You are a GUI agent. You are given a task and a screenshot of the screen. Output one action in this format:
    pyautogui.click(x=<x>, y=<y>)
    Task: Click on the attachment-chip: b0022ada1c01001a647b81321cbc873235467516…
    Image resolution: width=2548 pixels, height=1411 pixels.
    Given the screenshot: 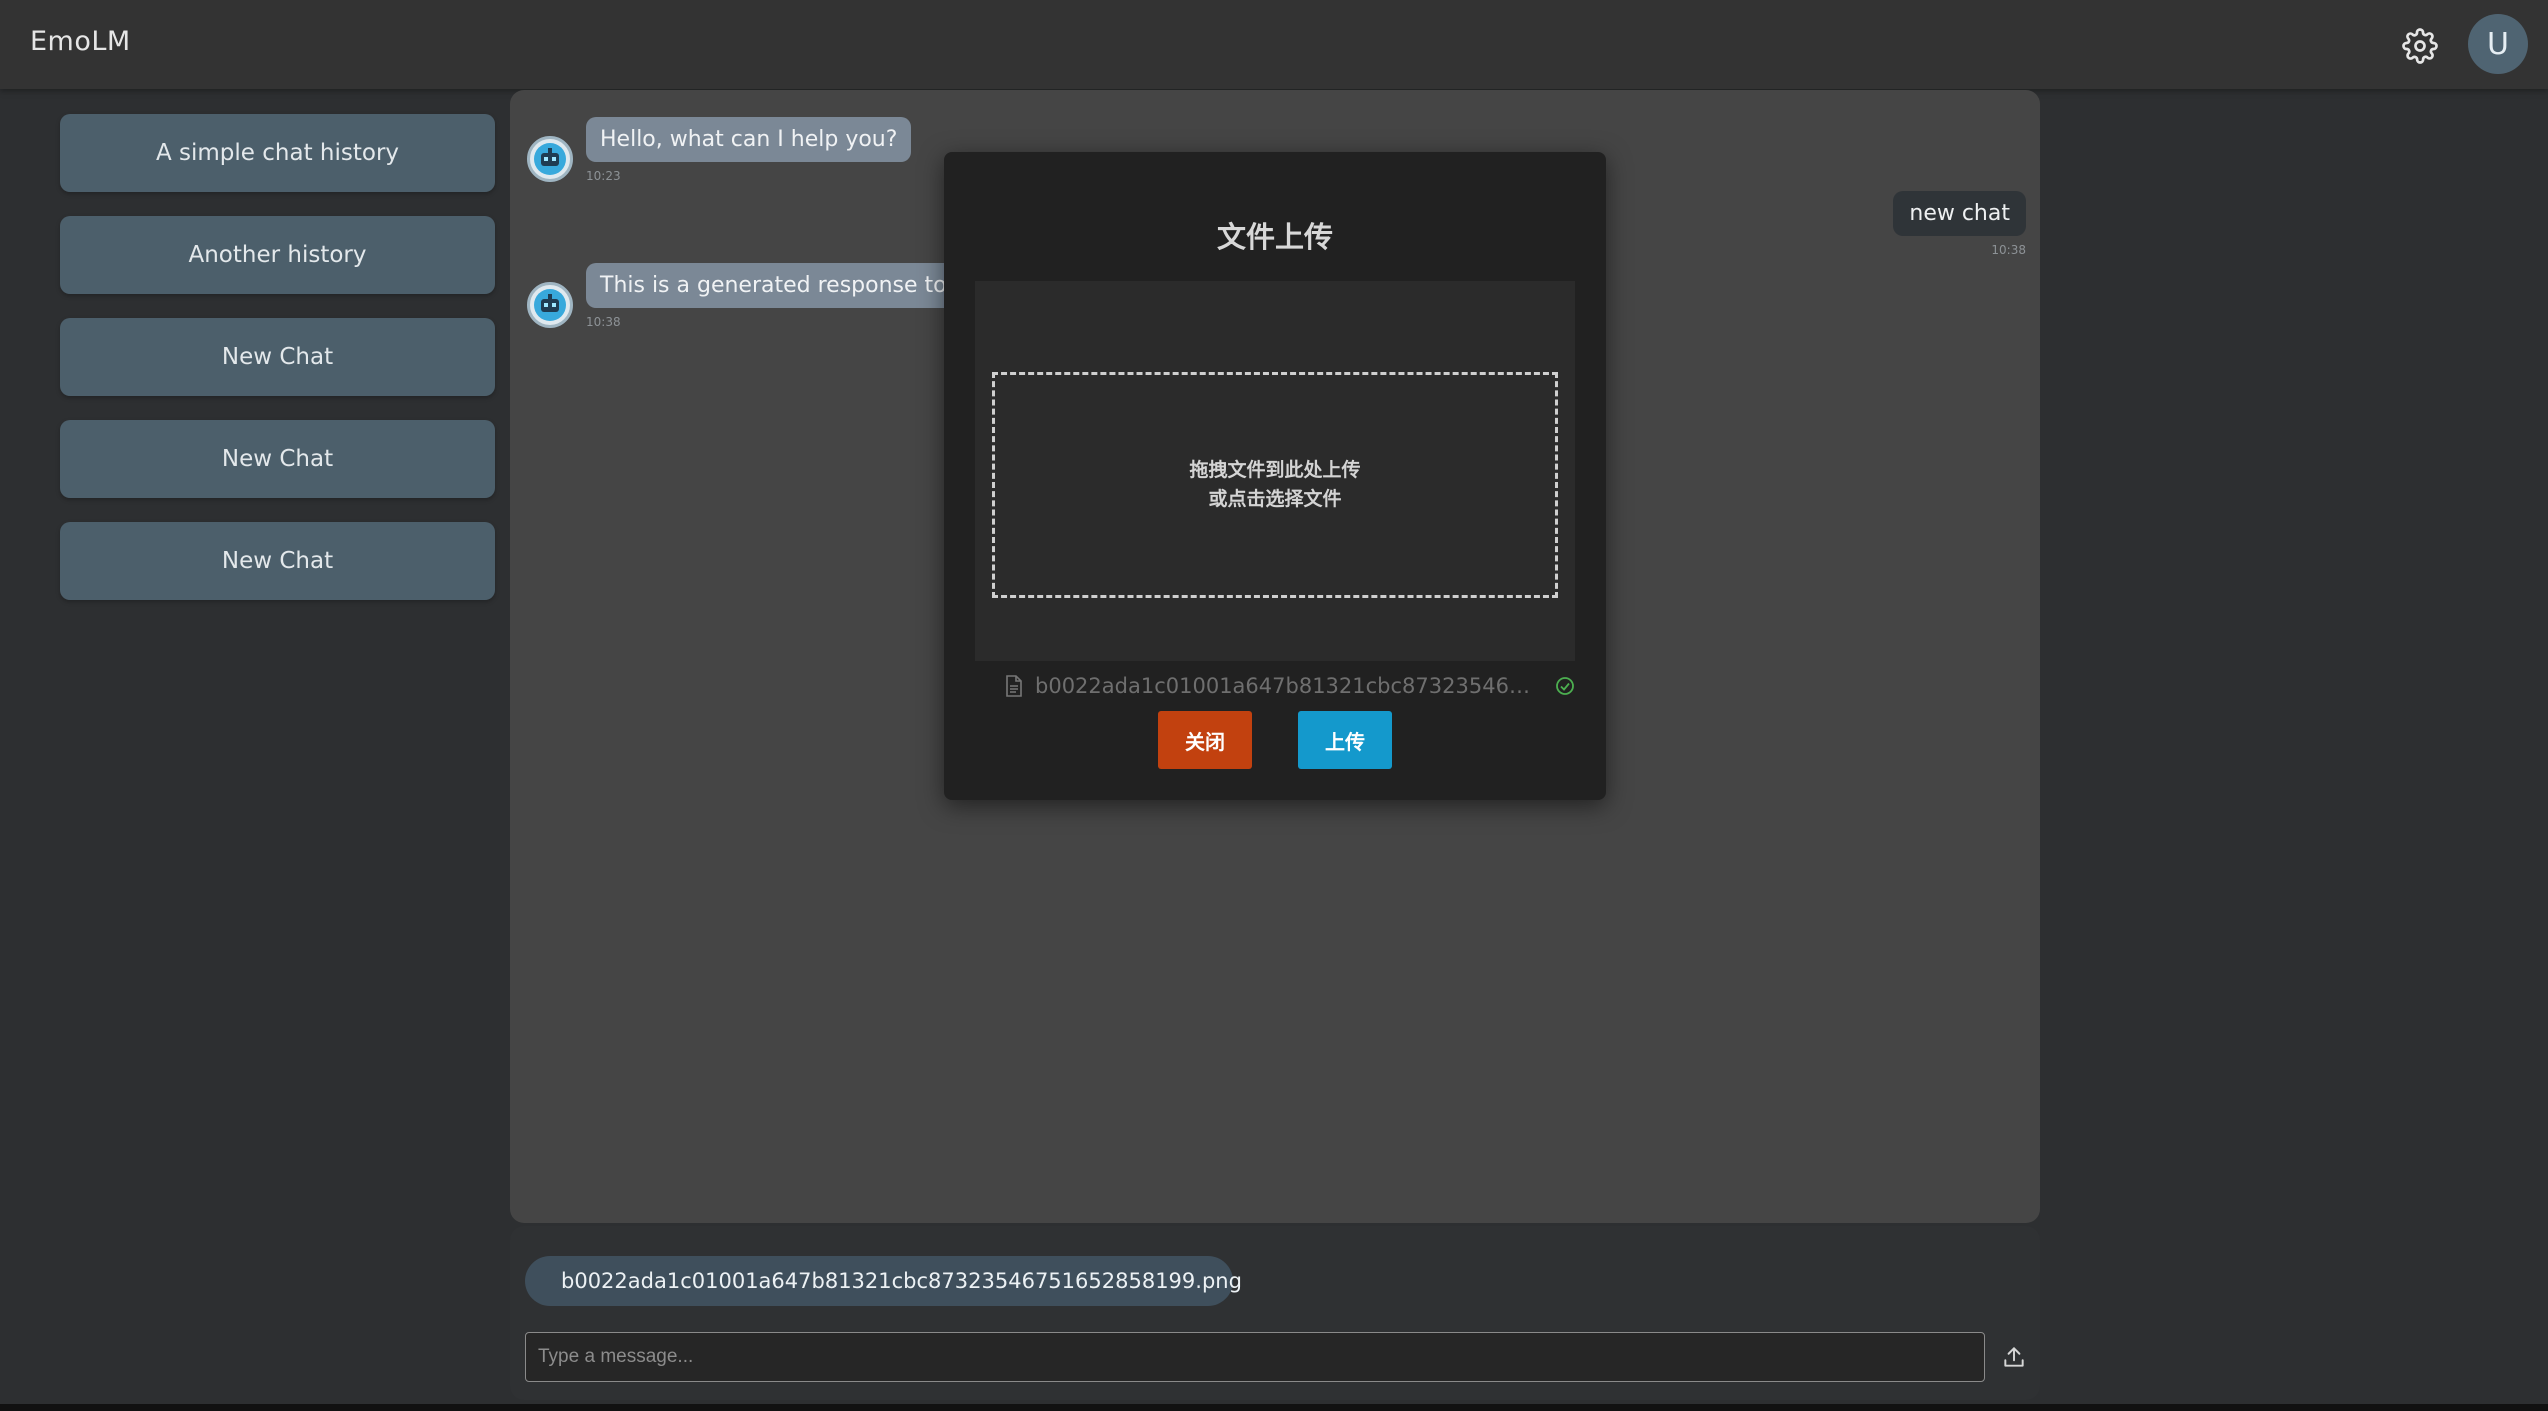 What is the action you would take?
    pyautogui.click(x=883, y=1281)
    